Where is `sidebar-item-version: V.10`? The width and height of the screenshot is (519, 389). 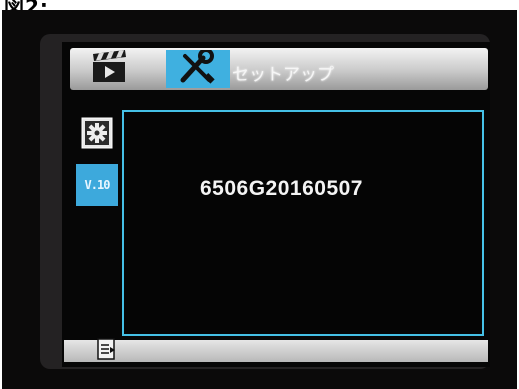 sidebar-item-version: V.10 is located at coordinates (97, 185).